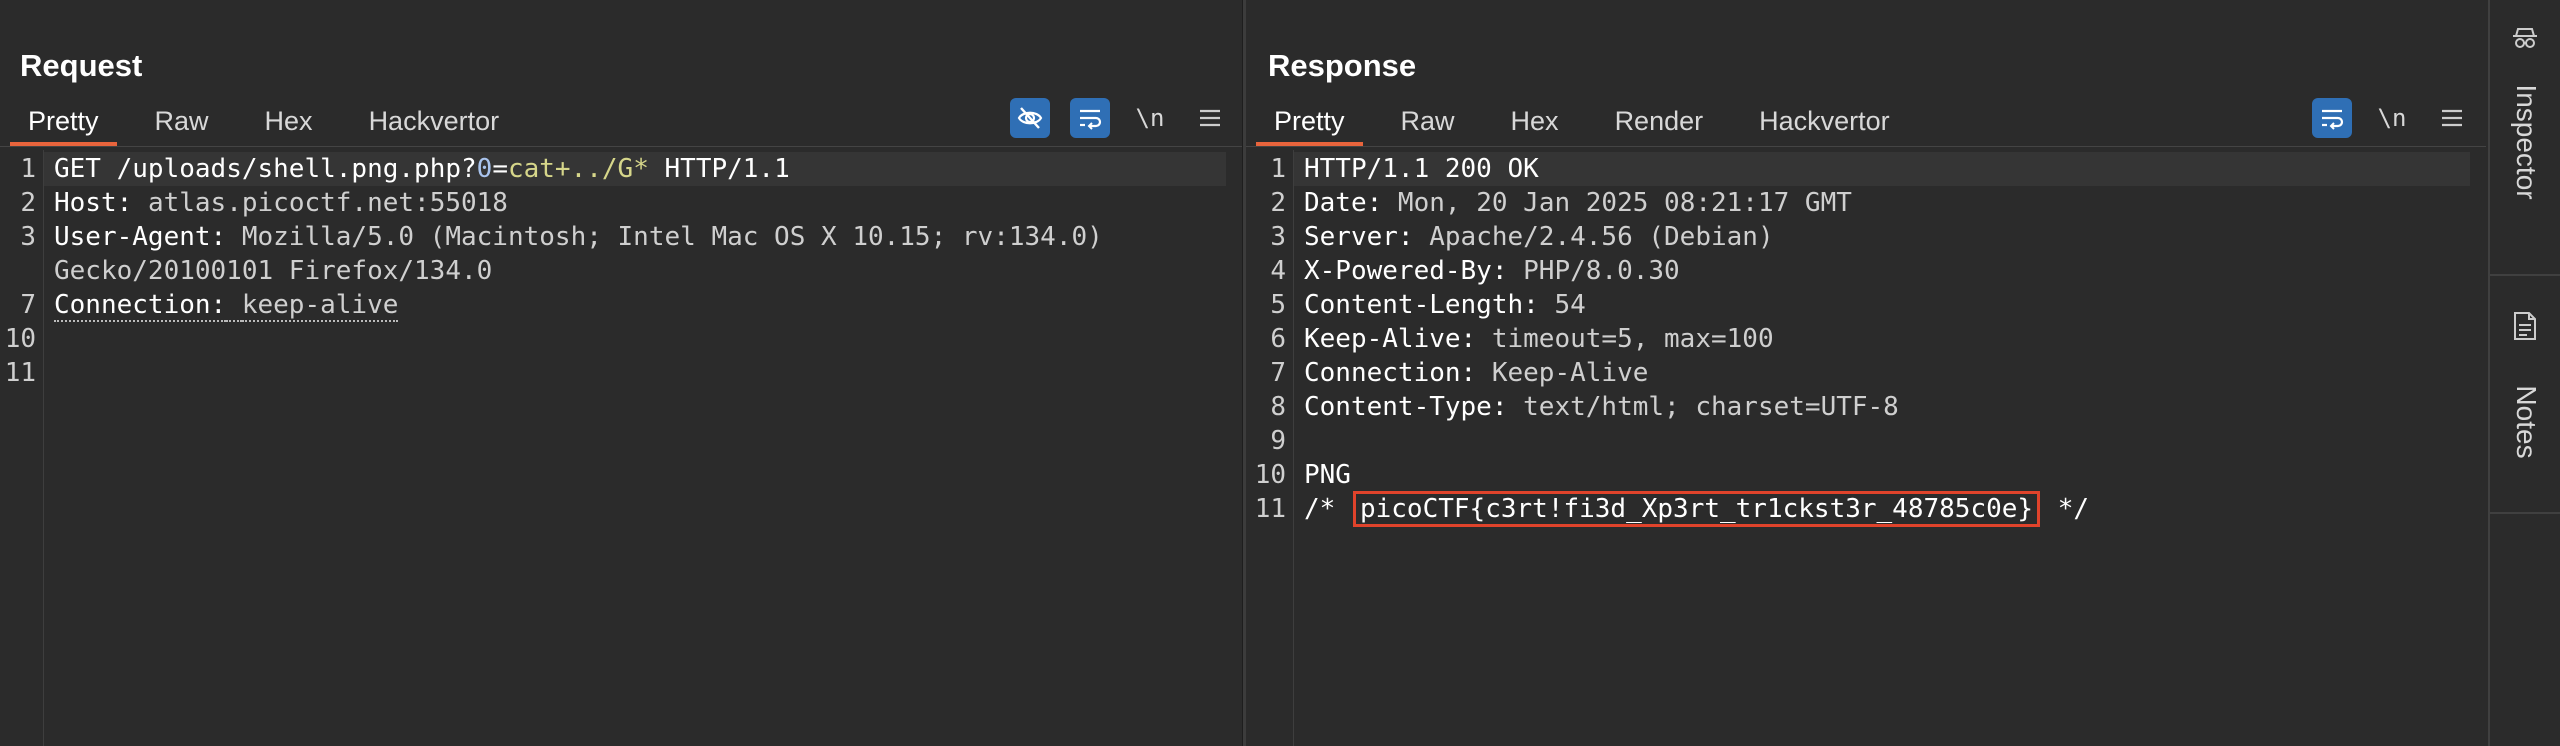 The width and height of the screenshot is (2560, 746). What do you see at coordinates (2073, 509) in the screenshot?
I see `comment-close: */` at bounding box center [2073, 509].